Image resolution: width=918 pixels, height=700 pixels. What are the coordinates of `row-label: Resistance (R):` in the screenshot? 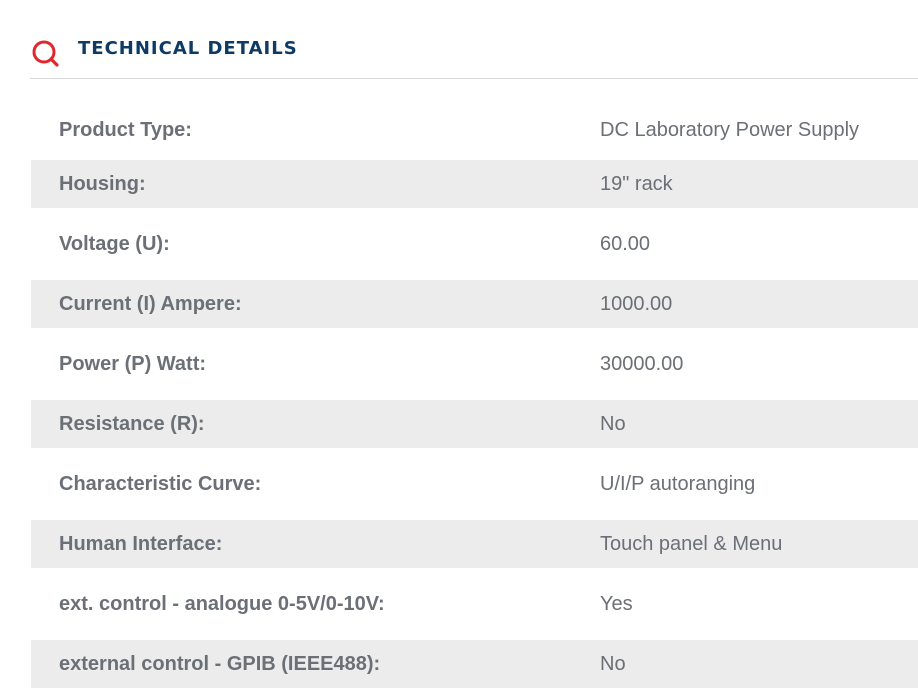 It's located at (132, 423).